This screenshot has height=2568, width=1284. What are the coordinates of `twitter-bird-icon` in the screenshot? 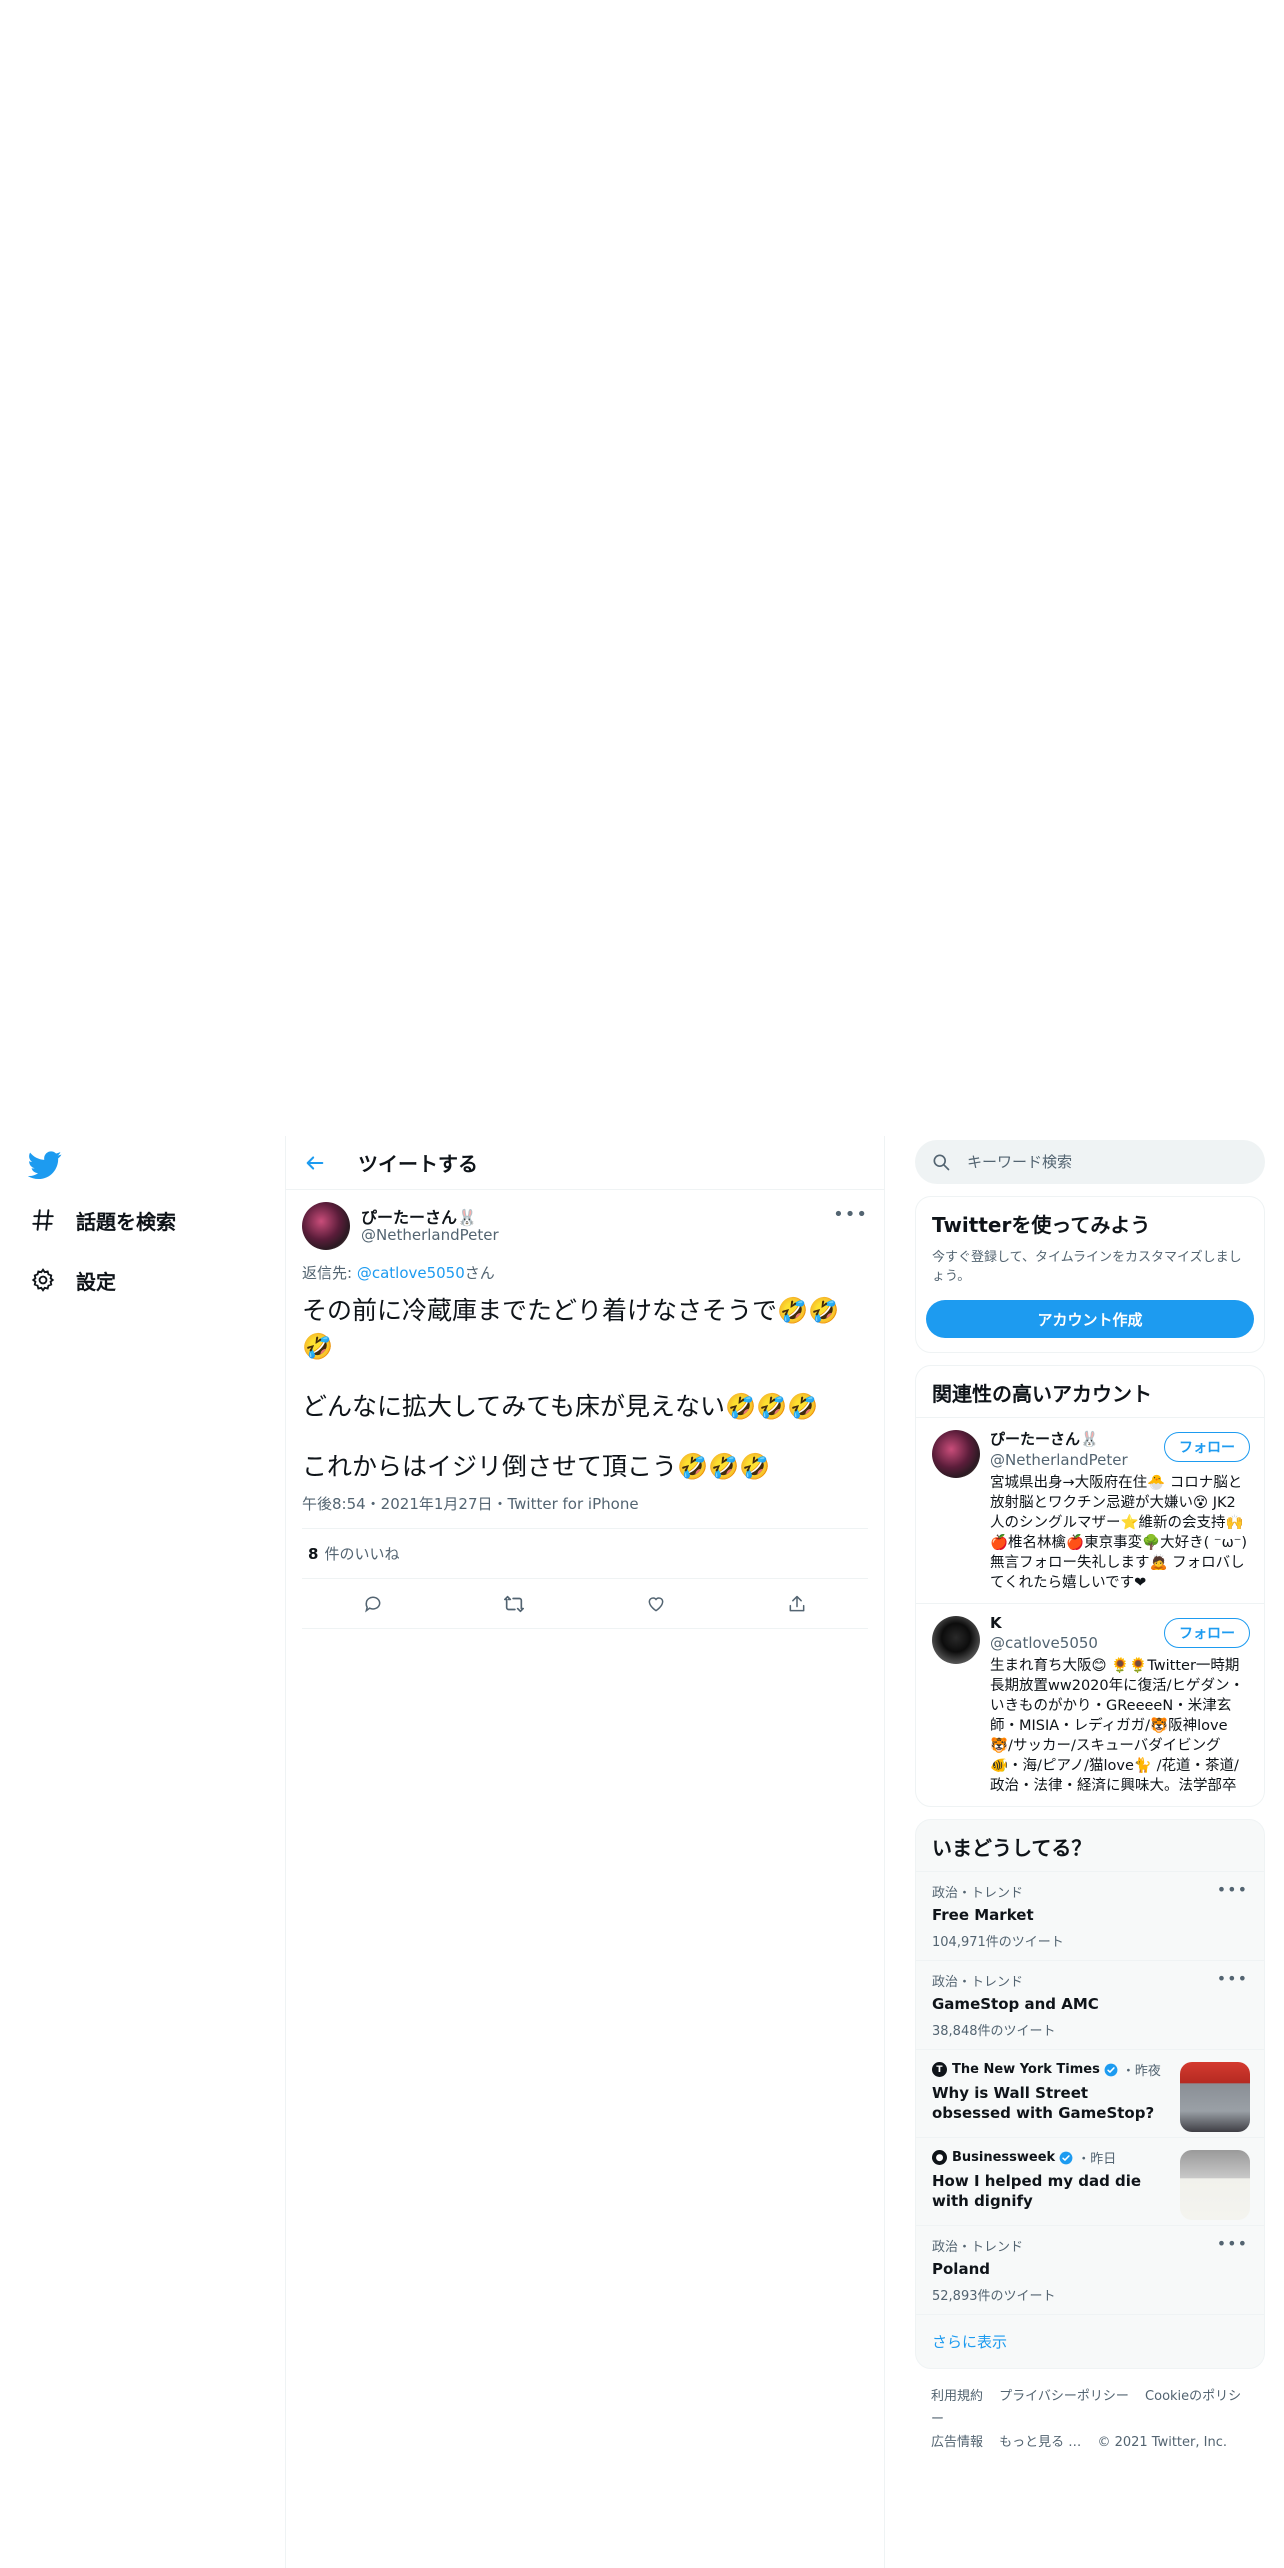 It's located at (44, 1165).